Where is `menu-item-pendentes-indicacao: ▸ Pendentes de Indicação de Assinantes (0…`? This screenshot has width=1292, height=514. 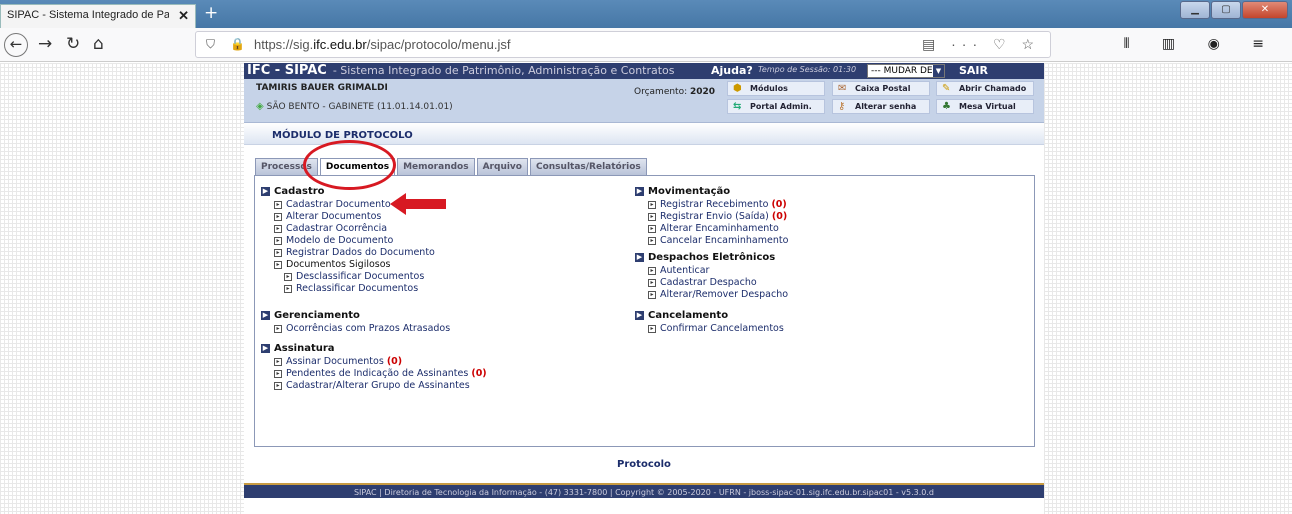
menu-item-pendentes-indicacao: ▸ Pendentes de Indicação de Assinantes (0… is located at coordinates (374, 374).